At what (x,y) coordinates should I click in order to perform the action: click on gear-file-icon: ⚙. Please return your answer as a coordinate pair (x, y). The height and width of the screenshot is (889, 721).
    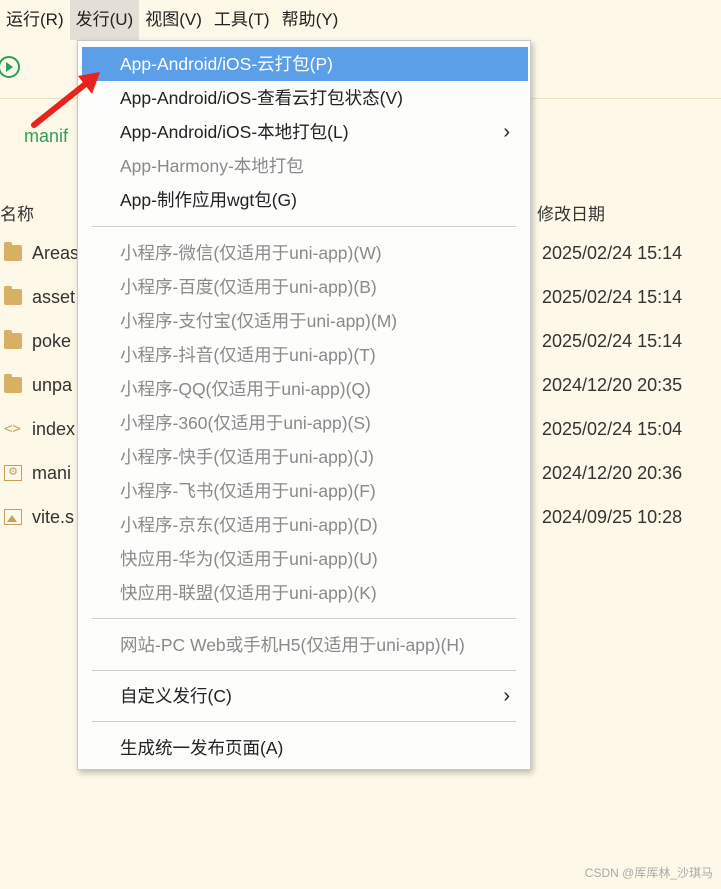
    Looking at the image, I should click on (13, 473).